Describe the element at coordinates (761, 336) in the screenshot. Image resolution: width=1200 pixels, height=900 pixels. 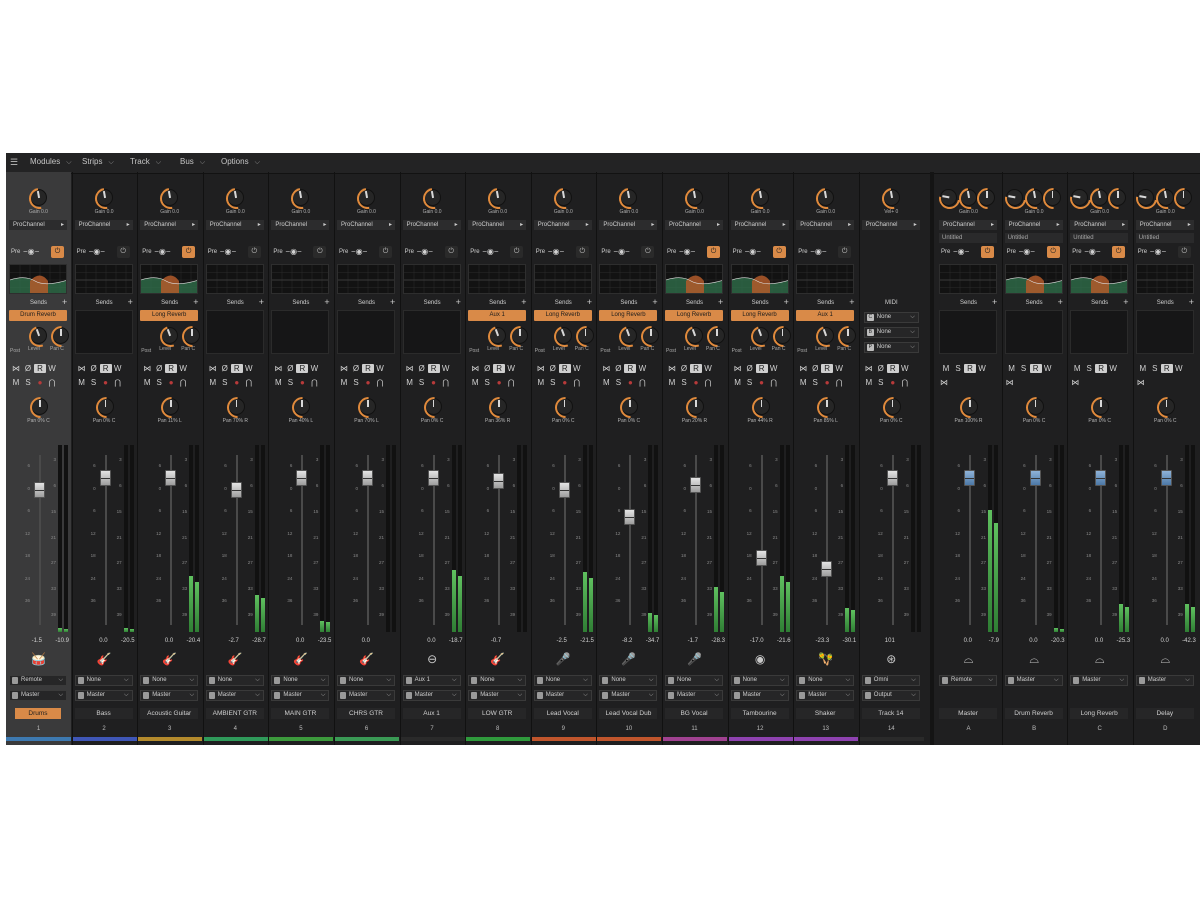
I see `send-level-knob` at that location.